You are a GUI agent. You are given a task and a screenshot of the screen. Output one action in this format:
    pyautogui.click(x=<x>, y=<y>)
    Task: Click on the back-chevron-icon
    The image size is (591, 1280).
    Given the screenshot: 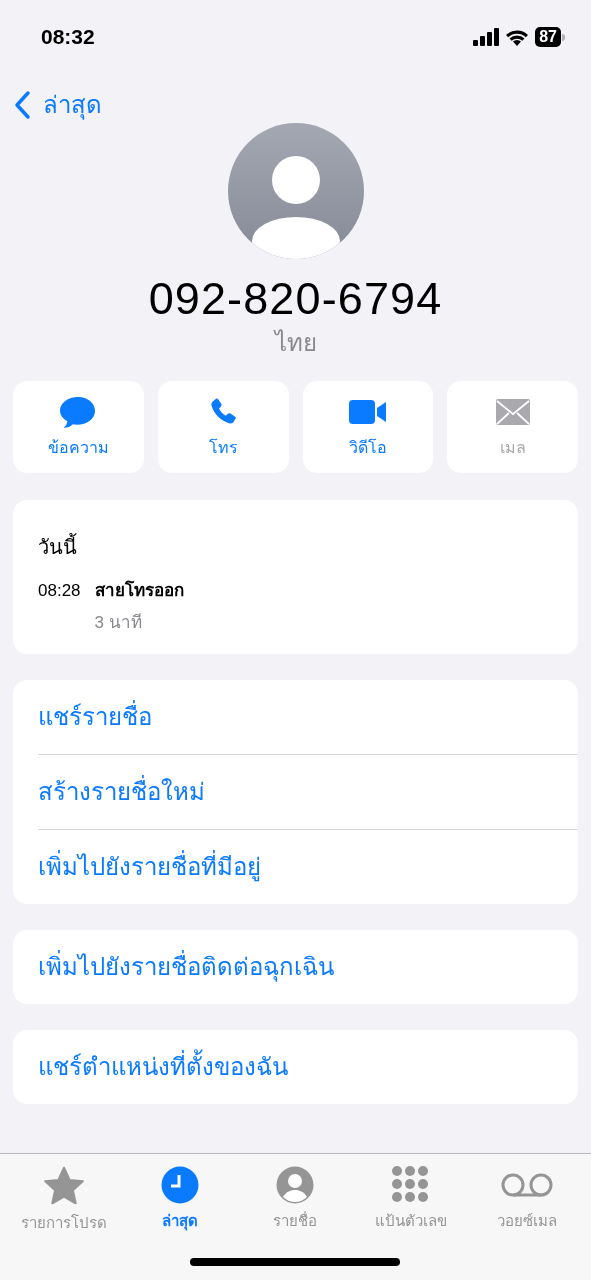 What is the action you would take?
    pyautogui.click(x=22, y=105)
    